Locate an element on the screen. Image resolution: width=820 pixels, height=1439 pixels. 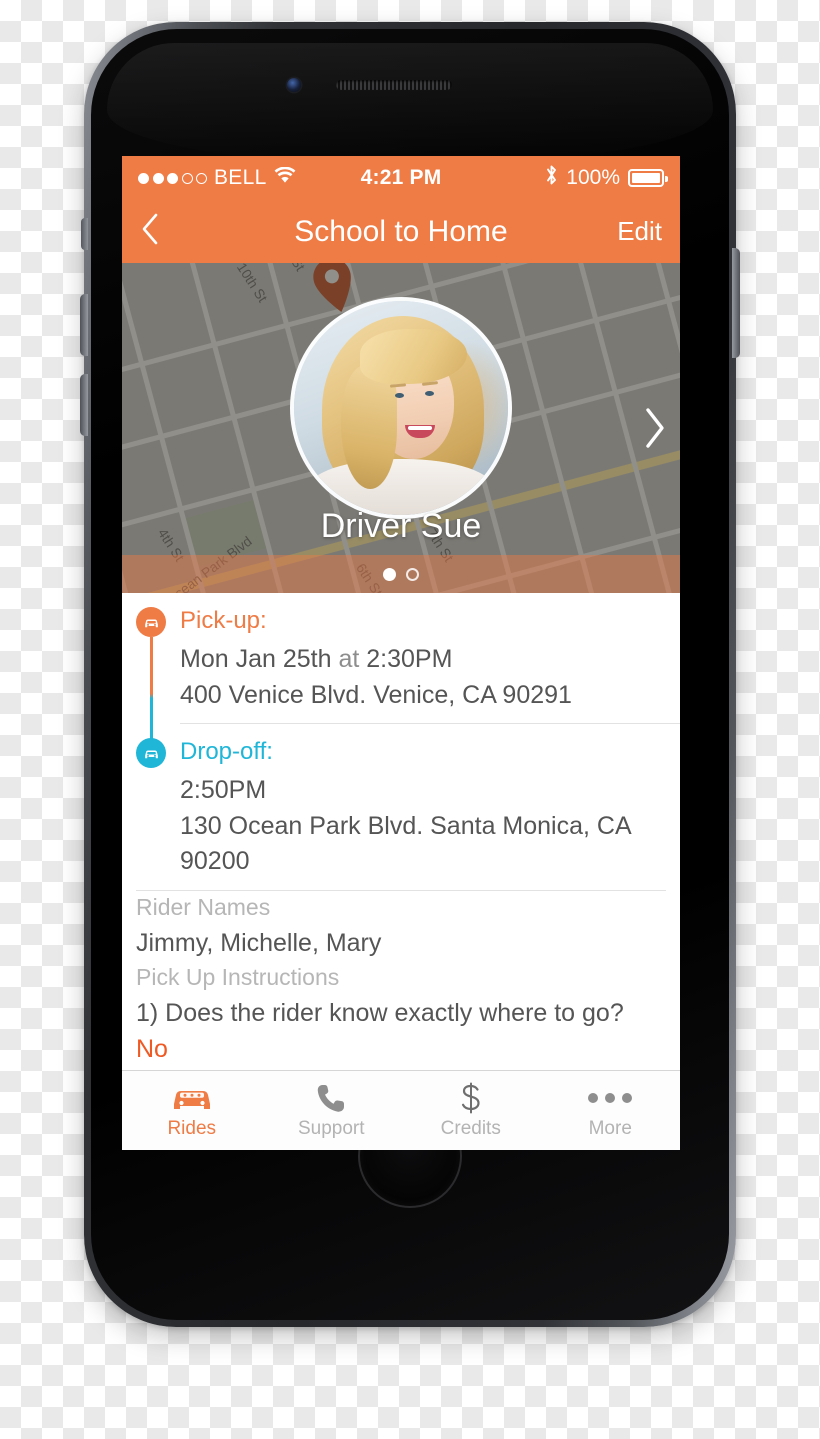
status-bar-right: 100% is located at coordinates (555, 178).